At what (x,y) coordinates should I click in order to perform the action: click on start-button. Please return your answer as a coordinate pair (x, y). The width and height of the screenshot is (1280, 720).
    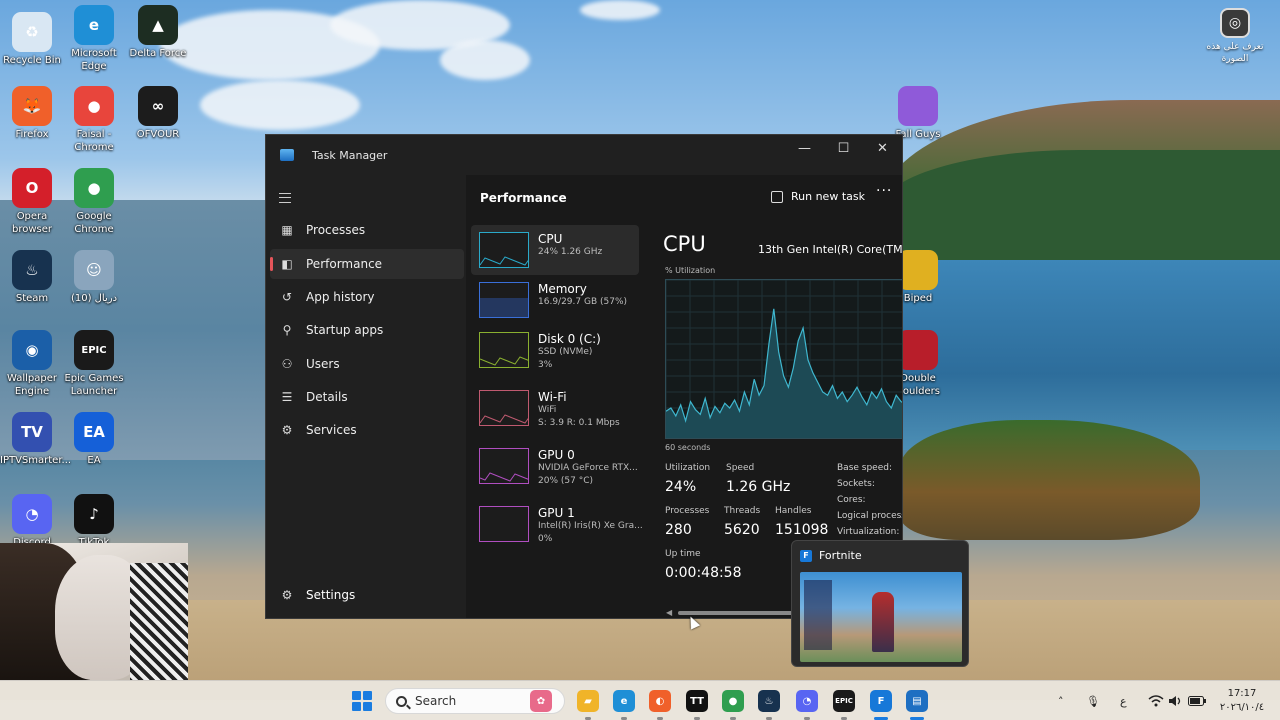
    Looking at the image, I should click on (362, 701).